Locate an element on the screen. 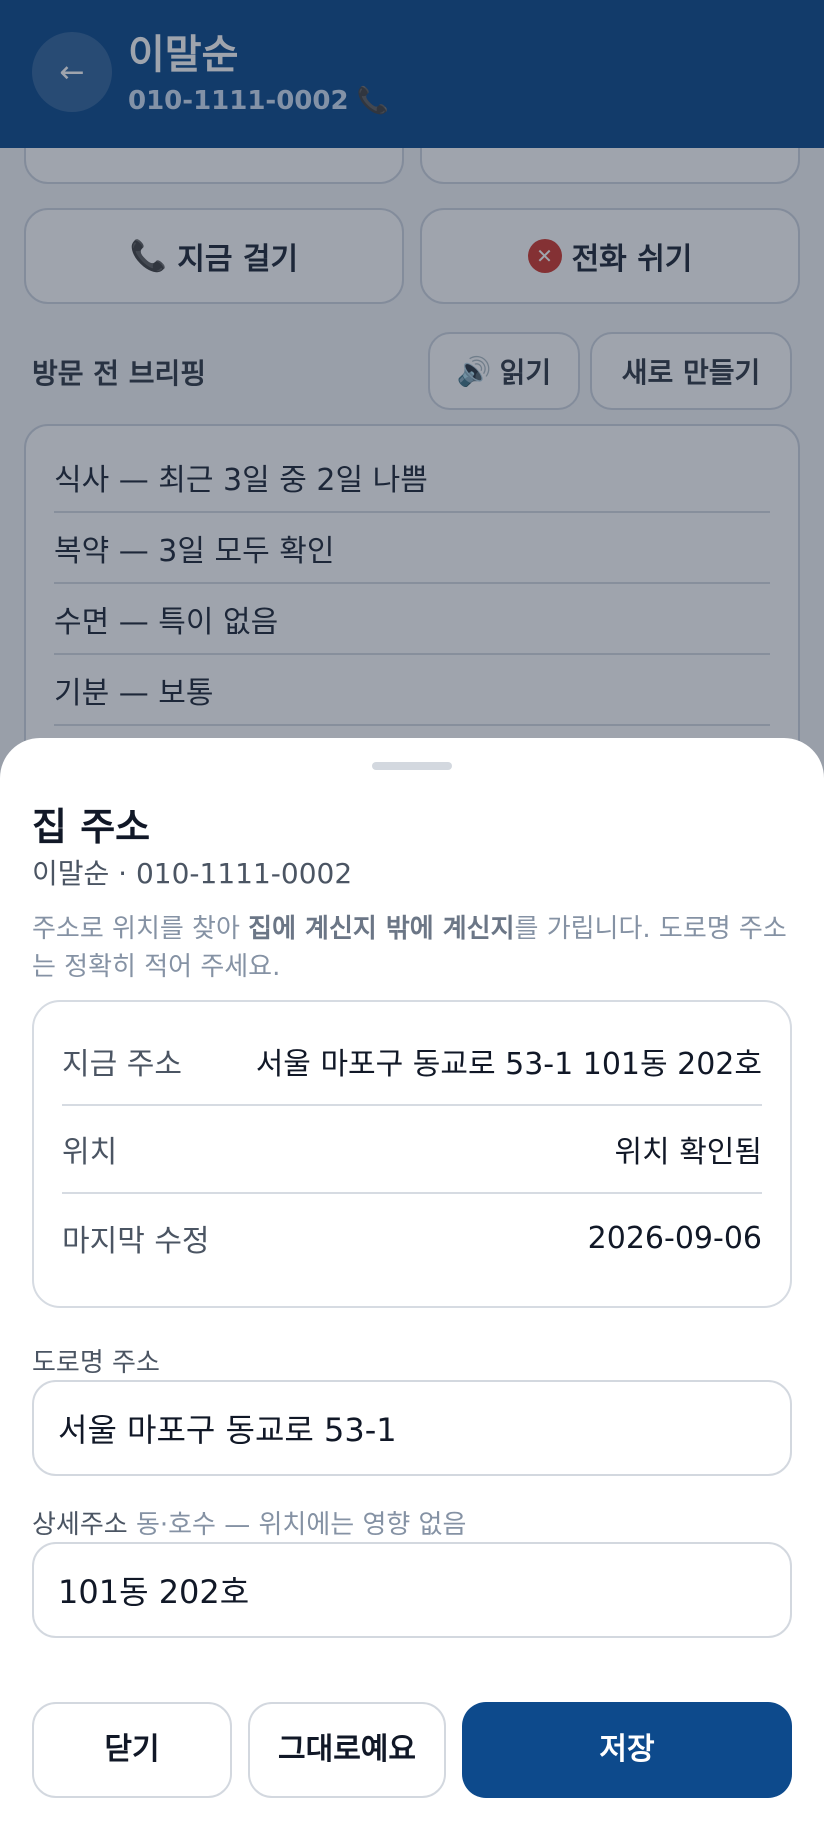 The width and height of the screenshot is (824, 1830). sheet-title: 집 주소 is located at coordinates (91, 827).